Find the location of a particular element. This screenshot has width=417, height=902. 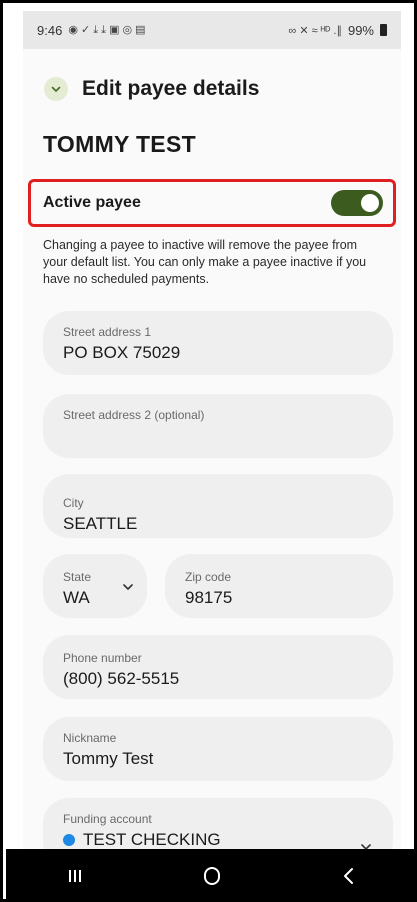

system-nav-bar is located at coordinates (210, 874).